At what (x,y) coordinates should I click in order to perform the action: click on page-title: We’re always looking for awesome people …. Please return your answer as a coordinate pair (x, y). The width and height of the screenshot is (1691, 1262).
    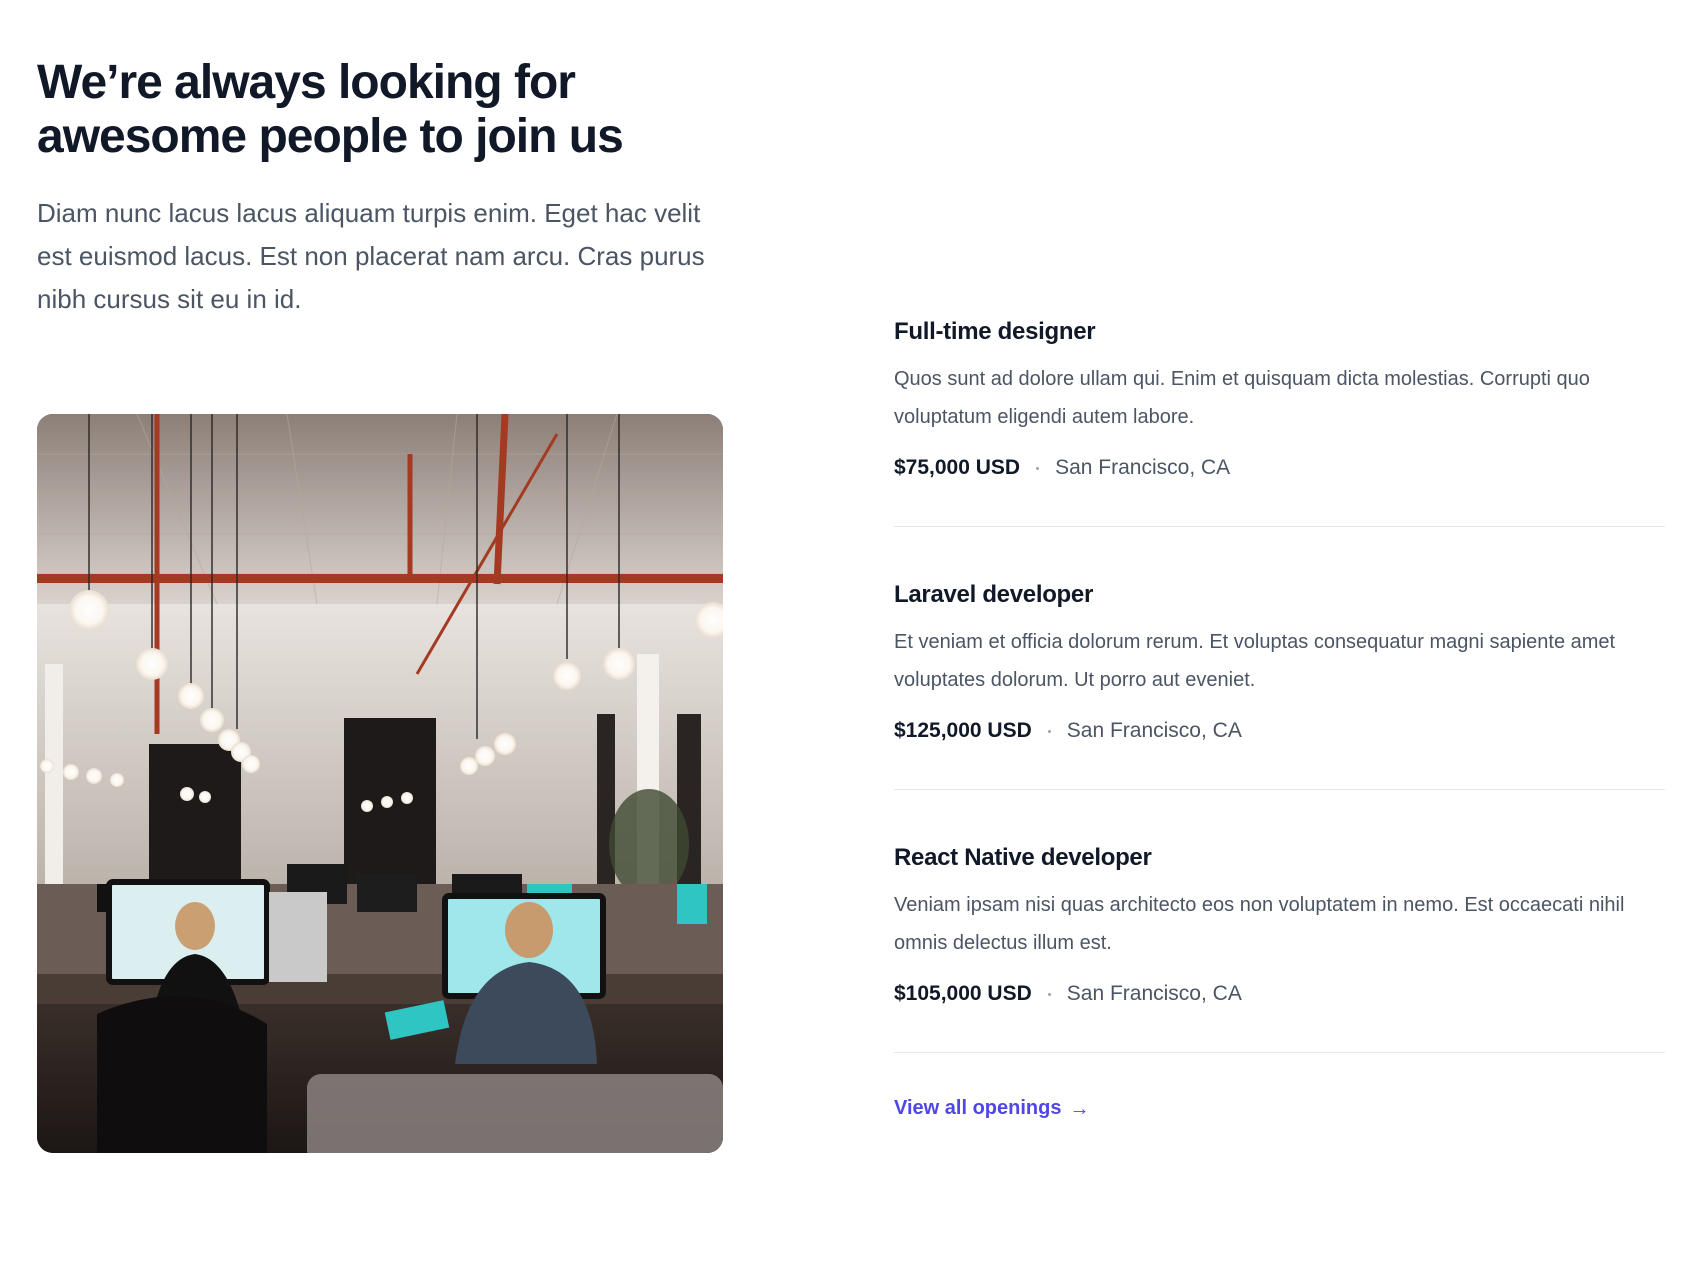
    Looking at the image, I should click on (330, 109).